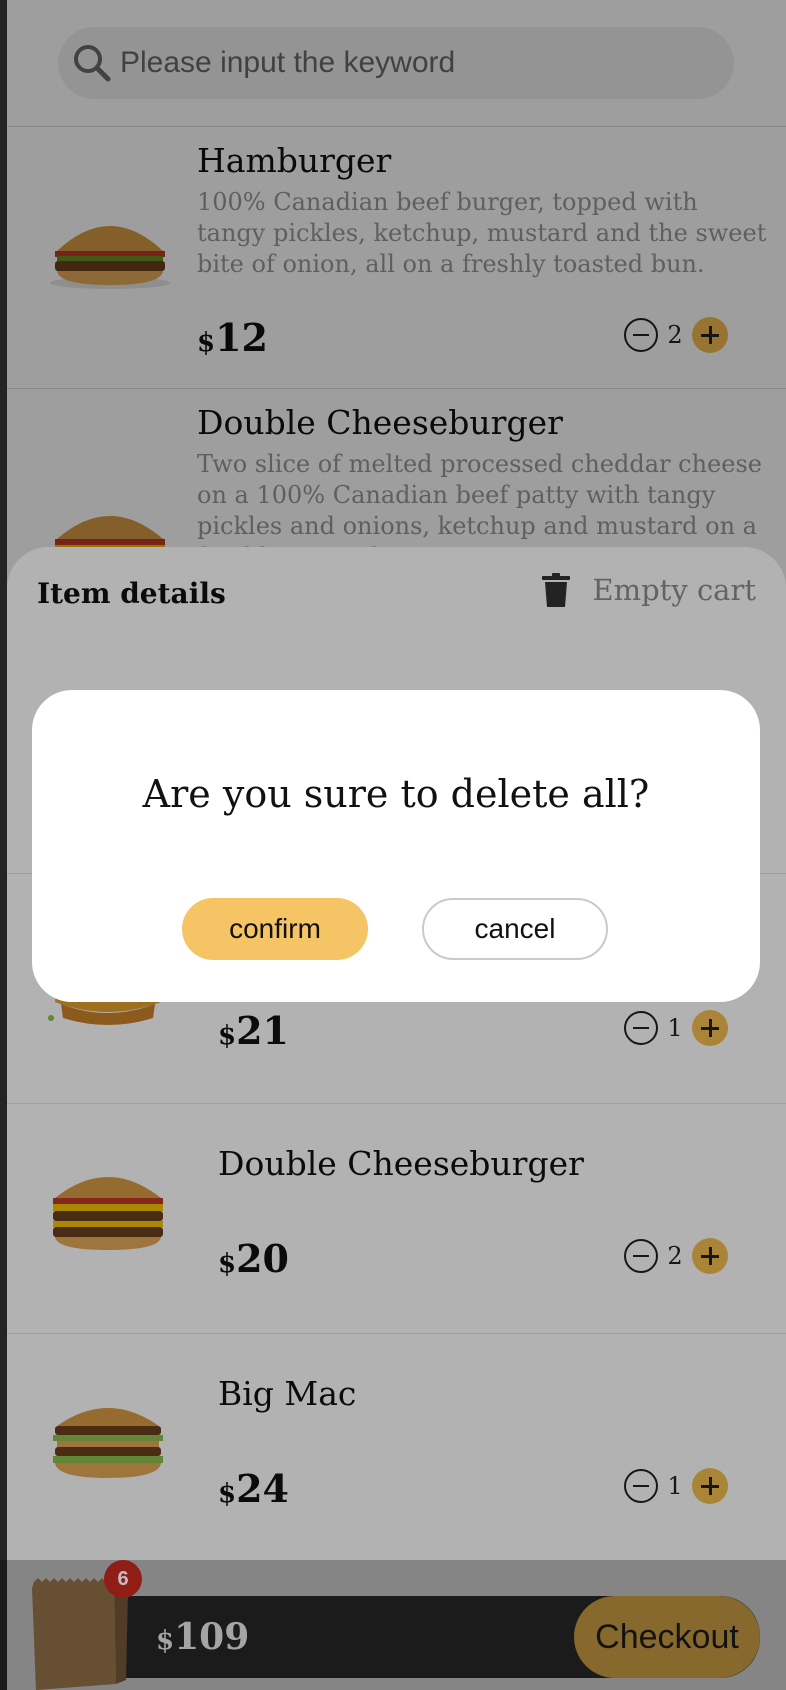  I want to click on cart-bottom-bar: $109 Checkout 6, so click(393, 1625).